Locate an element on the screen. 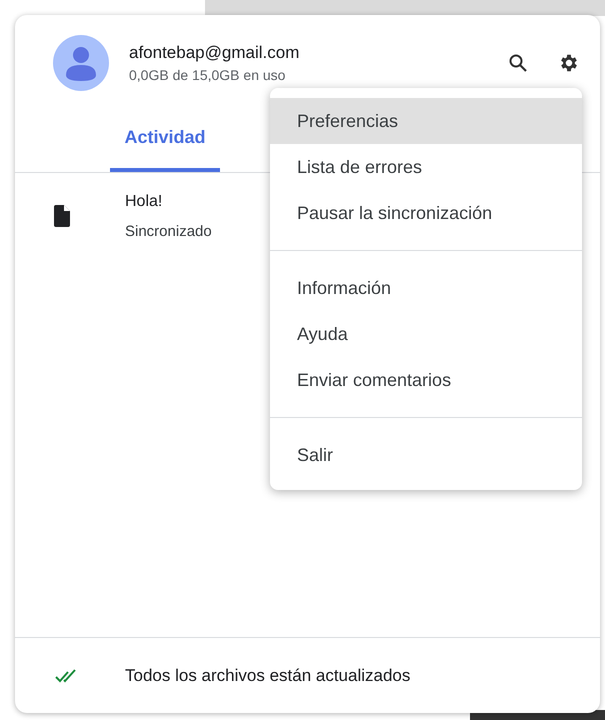 The height and width of the screenshot is (720, 605). storage-usage: 0,0GB de 15,0GB en uso is located at coordinates (207, 75).